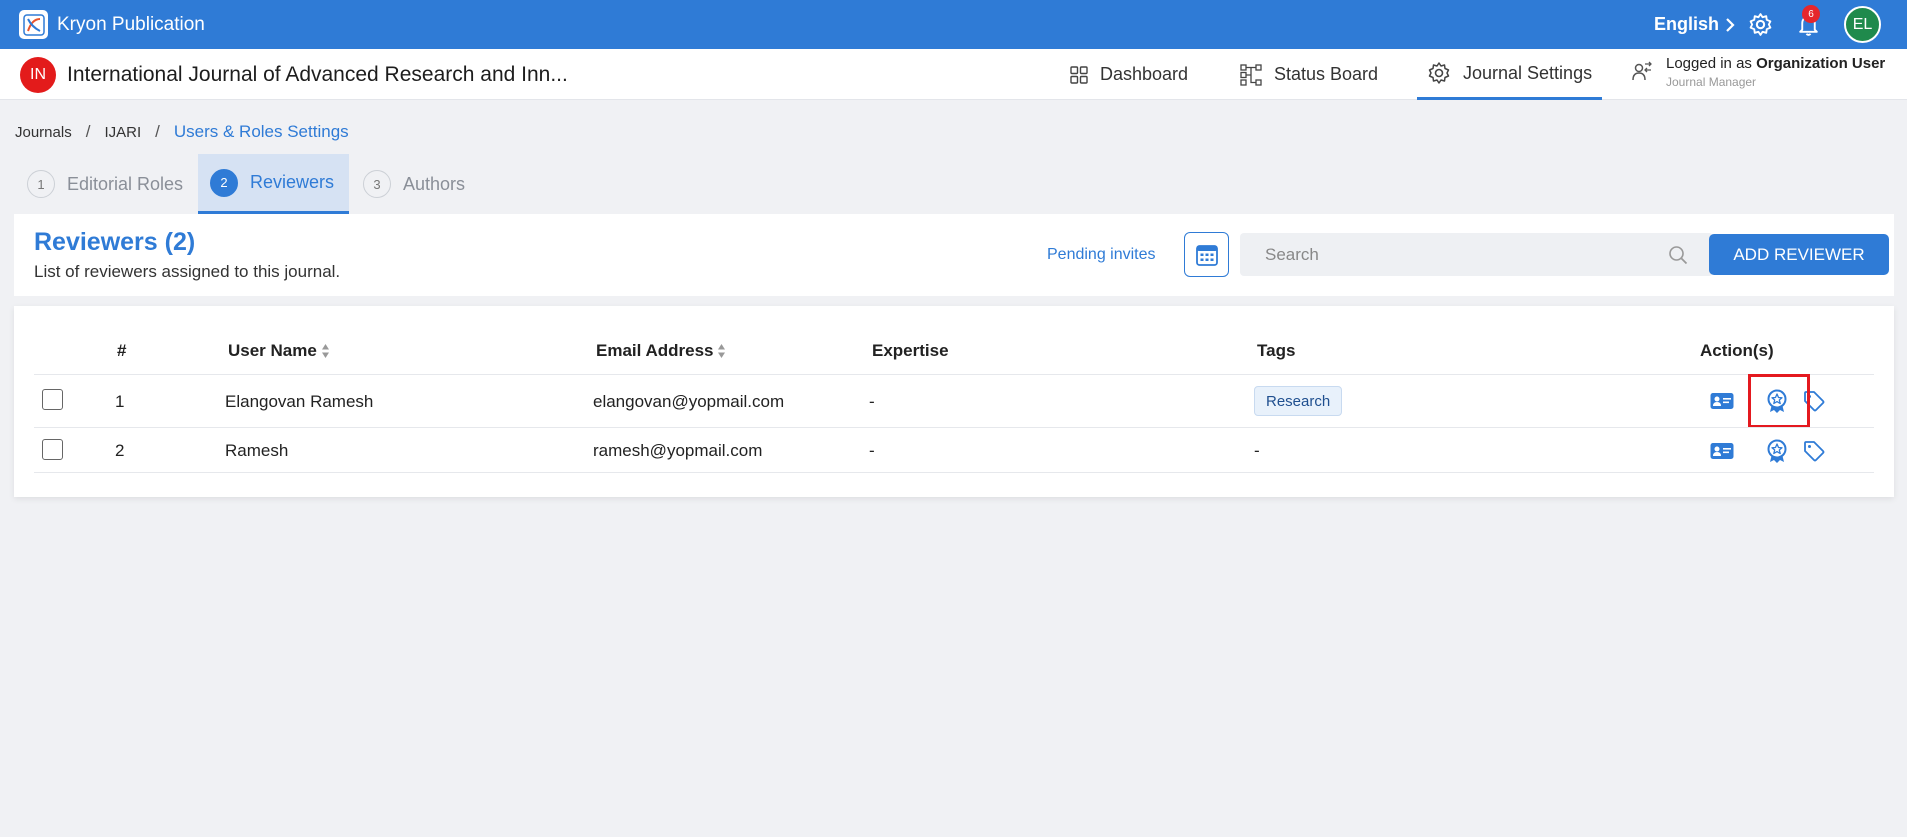 Image resolution: width=1907 pixels, height=837 pixels. I want to click on breadcrumb-journals: Journals, so click(43, 132).